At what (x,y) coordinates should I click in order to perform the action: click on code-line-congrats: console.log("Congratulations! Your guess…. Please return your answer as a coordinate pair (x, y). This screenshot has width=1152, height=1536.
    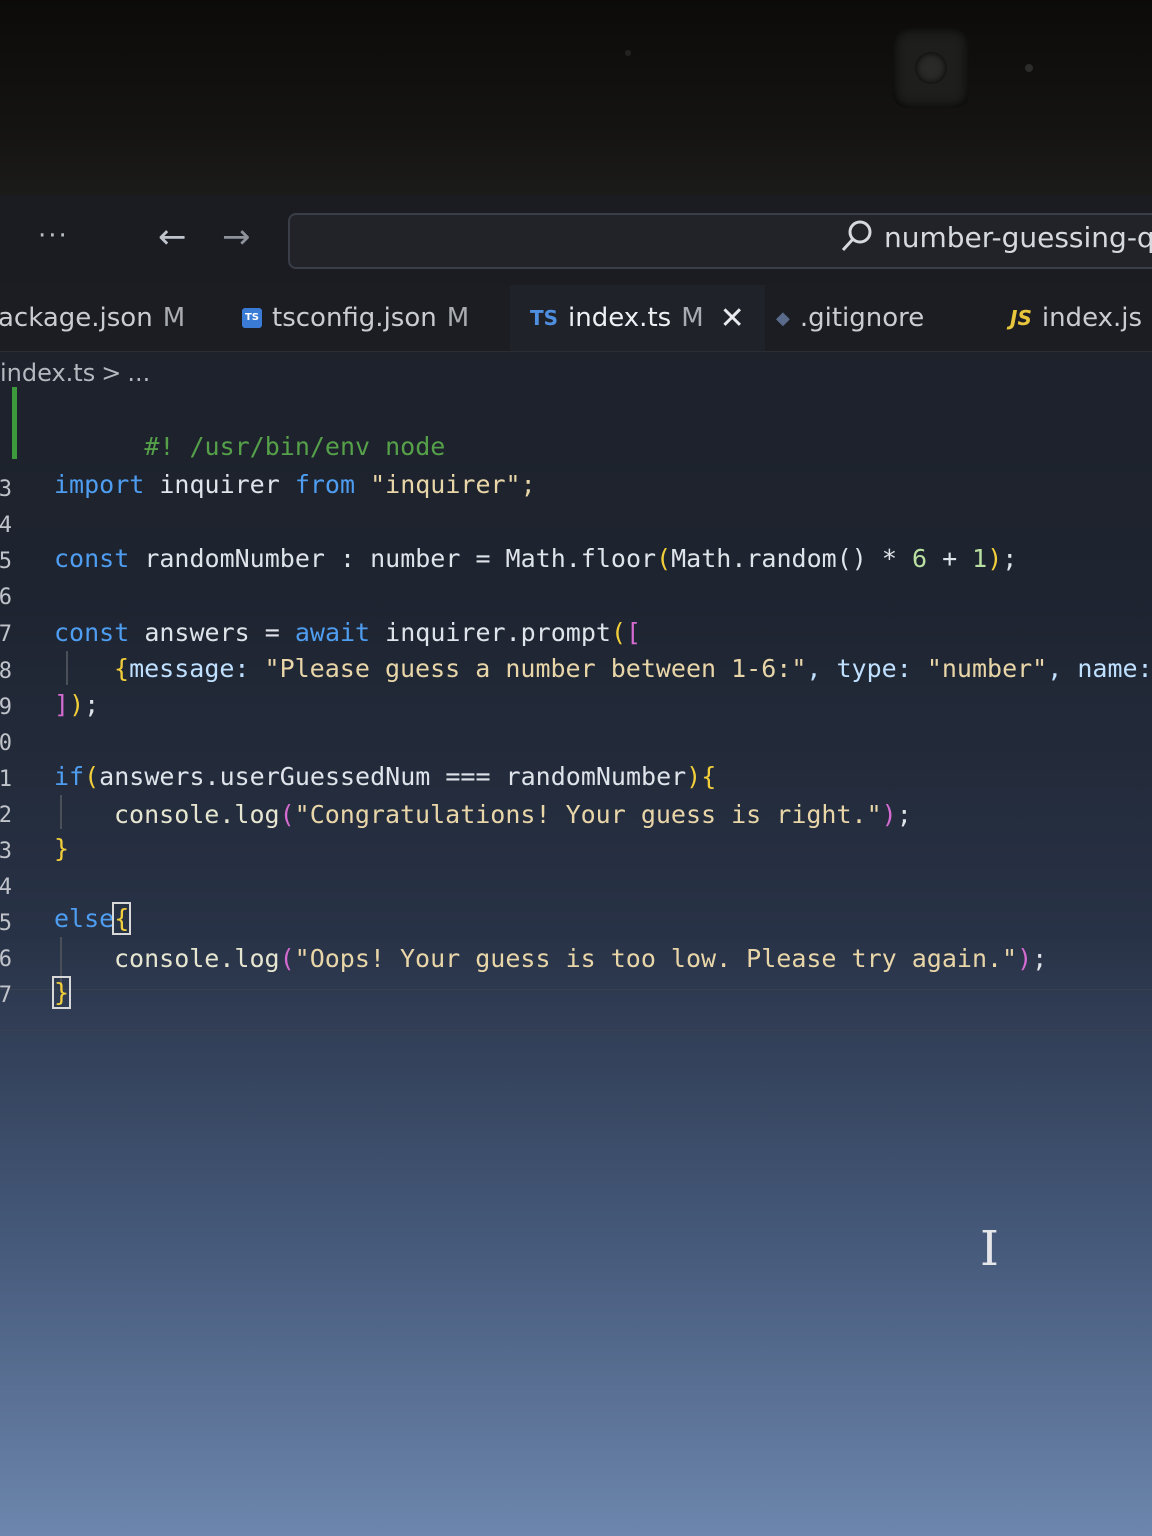
    Looking at the image, I should click on (513, 815).